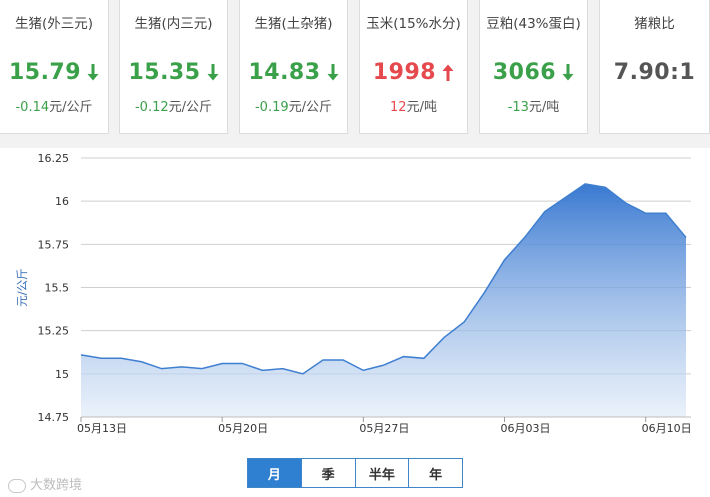  Describe the element at coordinates (243, 428) in the screenshot. I see `x-tick-label: 05月20日` at that location.